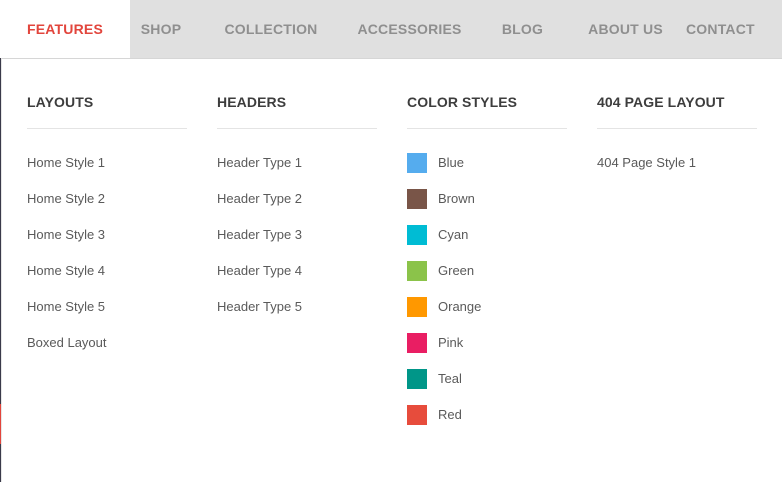 Image resolution: width=782 pixels, height=482 pixels. Describe the element at coordinates (65, 29) in the screenshot. I see `nav-item-features: FEATURES` at that location.